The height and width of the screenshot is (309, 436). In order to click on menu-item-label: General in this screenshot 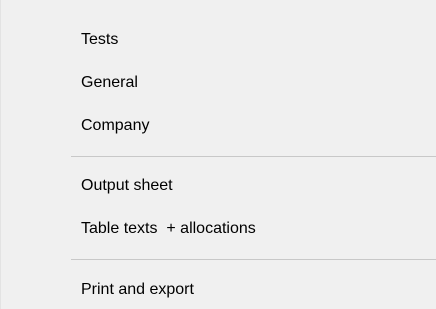, I will do `click(109, 82)`.